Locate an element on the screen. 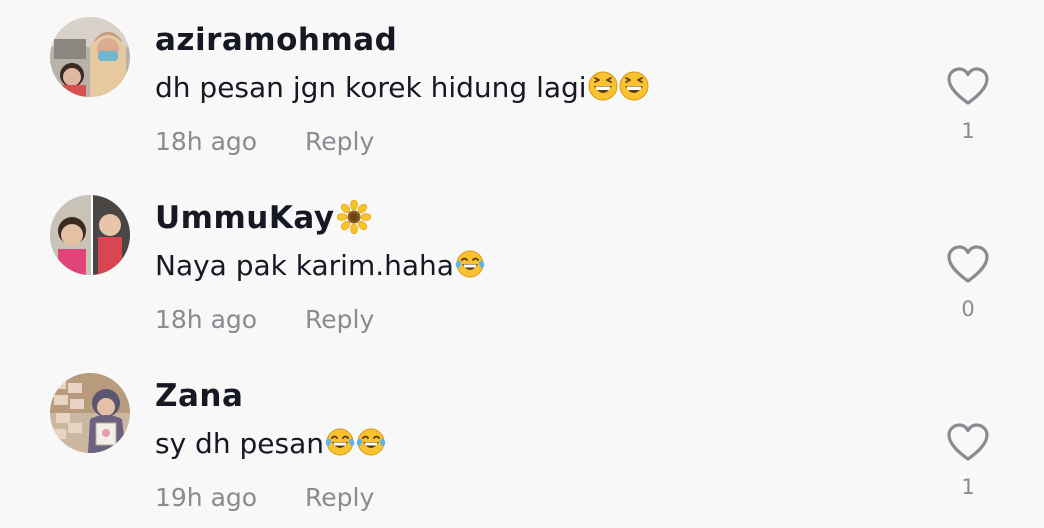 The width and height of the screenshot is (1044, 528). comment-username: UmmuKay is located at coordinates (263, 218).